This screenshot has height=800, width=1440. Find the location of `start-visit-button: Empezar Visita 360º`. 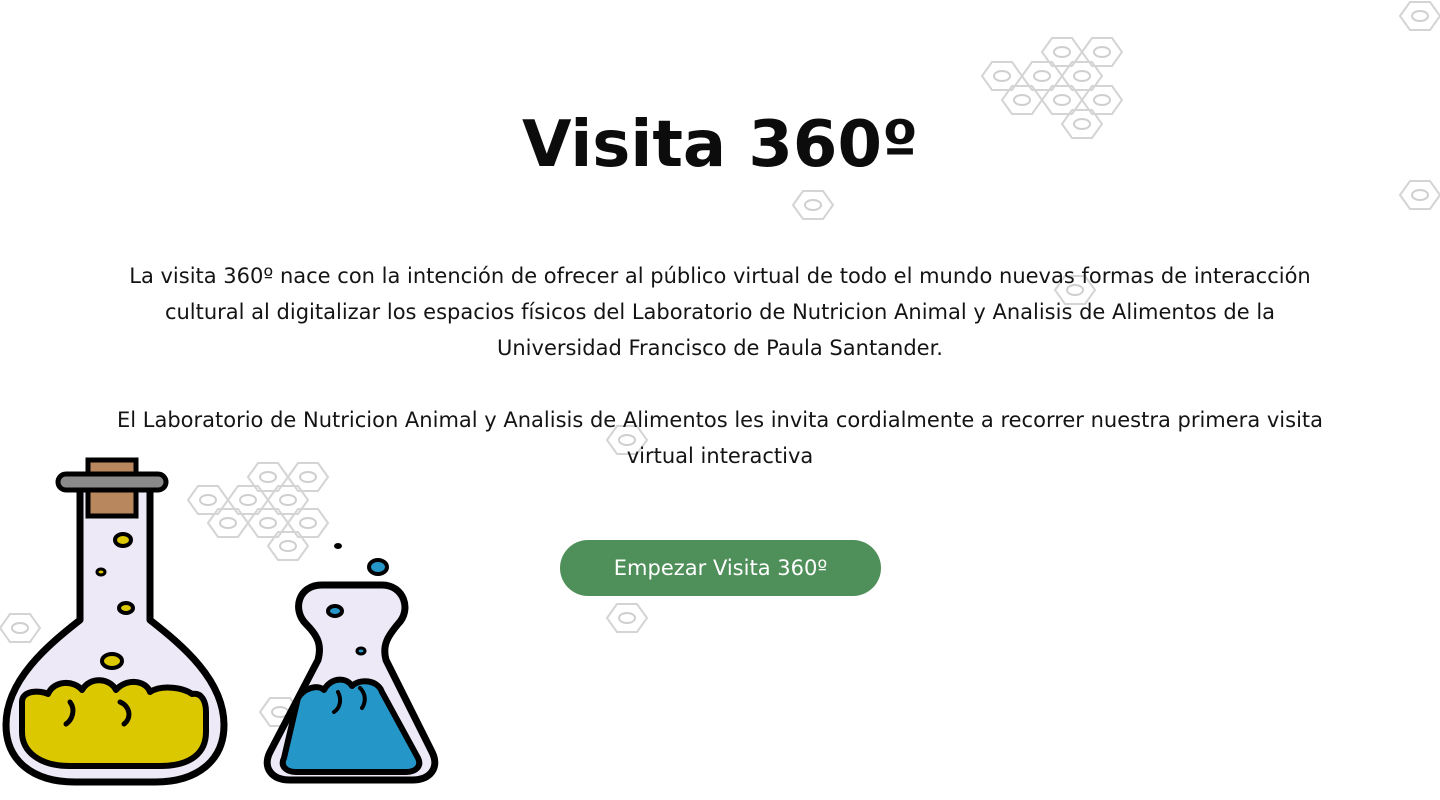

start-visit-button: Empezar Visita 360º is located at coordinates (720, 568).